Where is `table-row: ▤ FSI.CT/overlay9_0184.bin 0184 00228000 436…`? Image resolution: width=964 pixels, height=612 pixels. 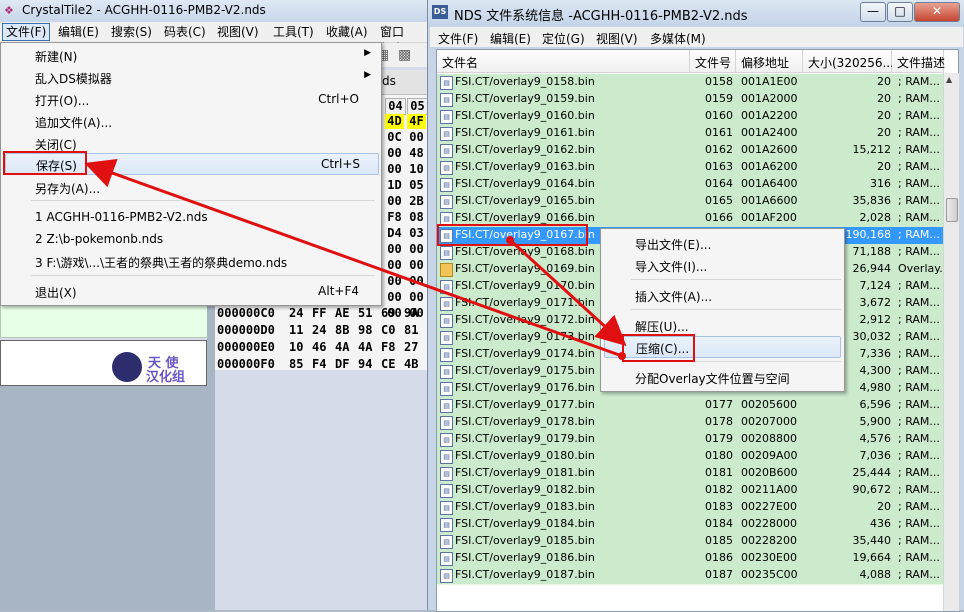 table-row: ▤ FSI.CT/overlay9_0184.bin 0184 00228000 436… is located at coordinates (690, 525).